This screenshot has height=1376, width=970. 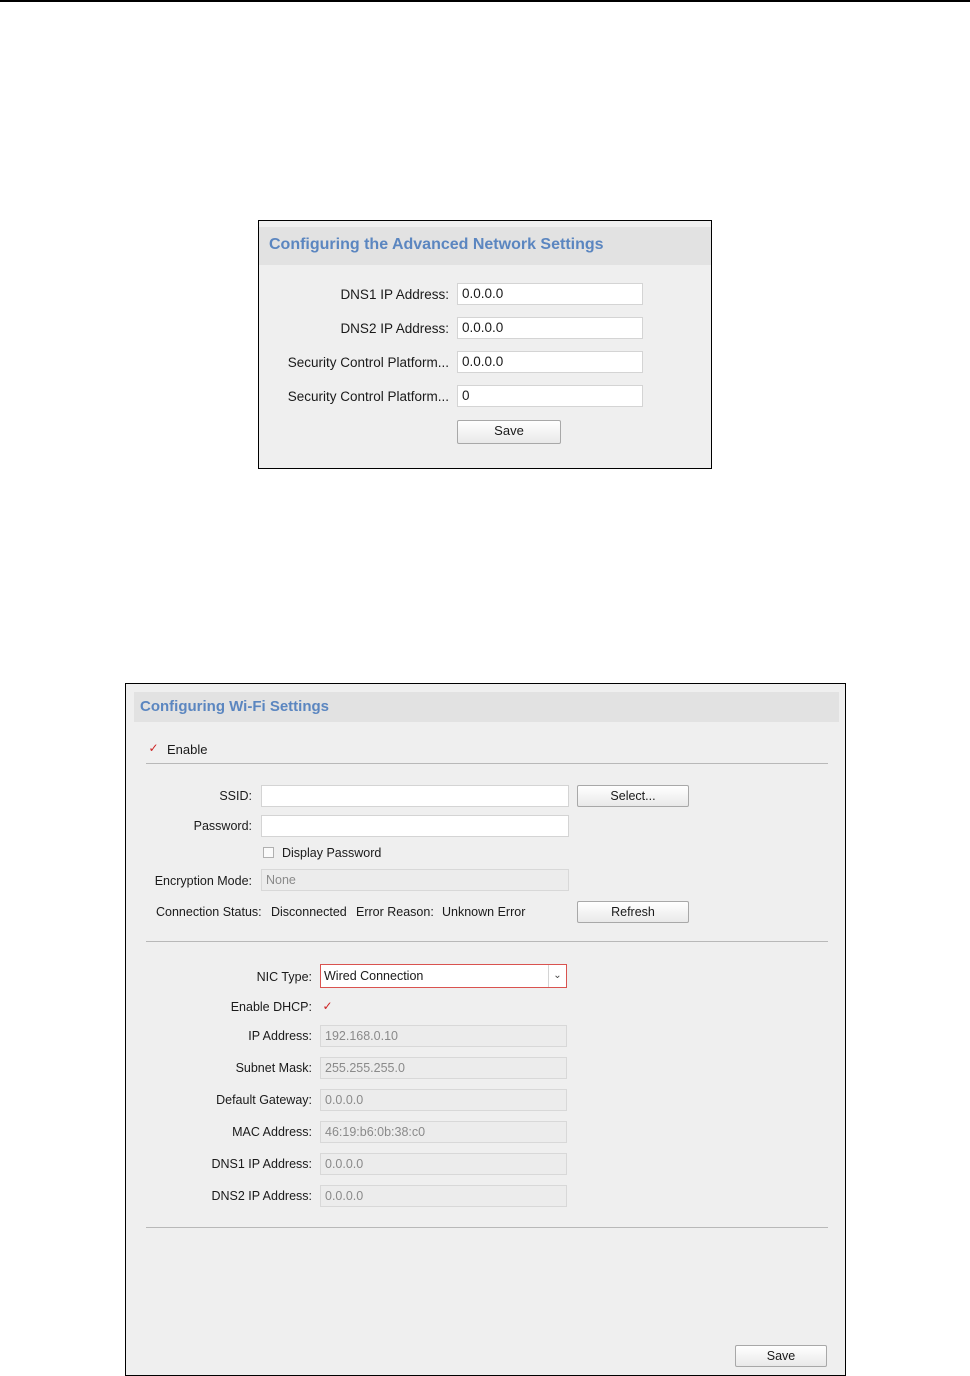 I want to click on wifi-settings-title: Configuring Wi-Fi Settings, so click(x=486, y=707).